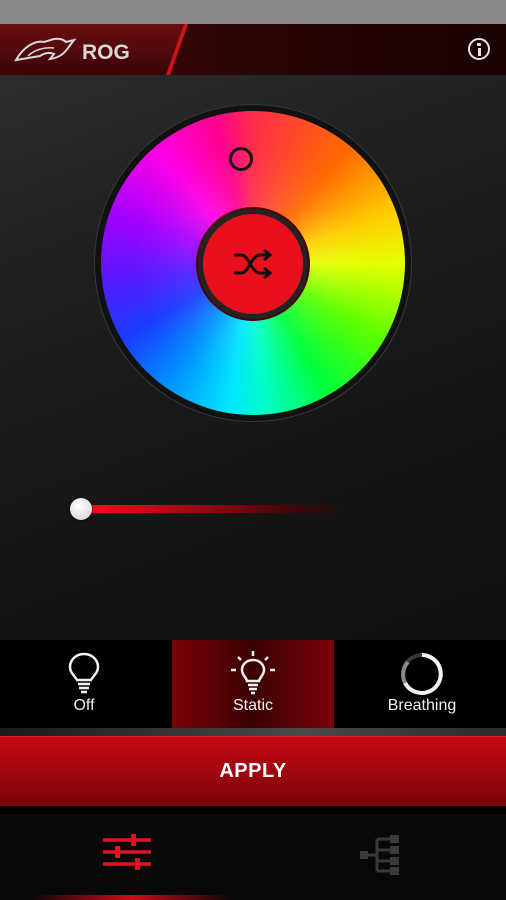 This screenshot has height=900, width=506. Describe the element at coordinates (84, 673) in the screenshot. I see `bulb-off-icon` at that location.